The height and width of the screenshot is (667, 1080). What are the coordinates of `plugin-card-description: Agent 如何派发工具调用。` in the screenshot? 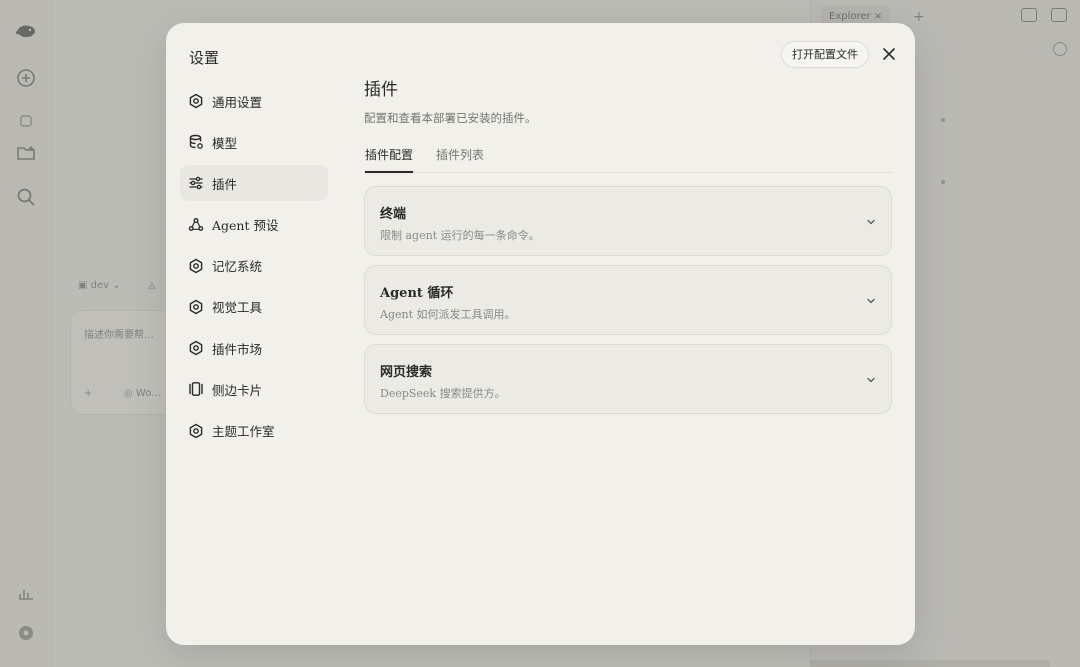 It's located at (448, 314).